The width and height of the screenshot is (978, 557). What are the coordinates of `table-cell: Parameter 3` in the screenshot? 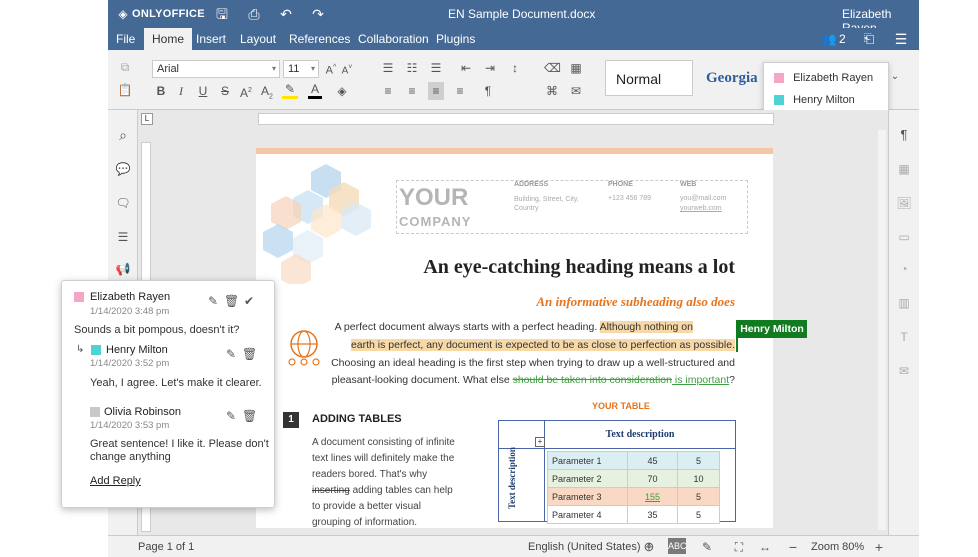 It's located at (587, 496).